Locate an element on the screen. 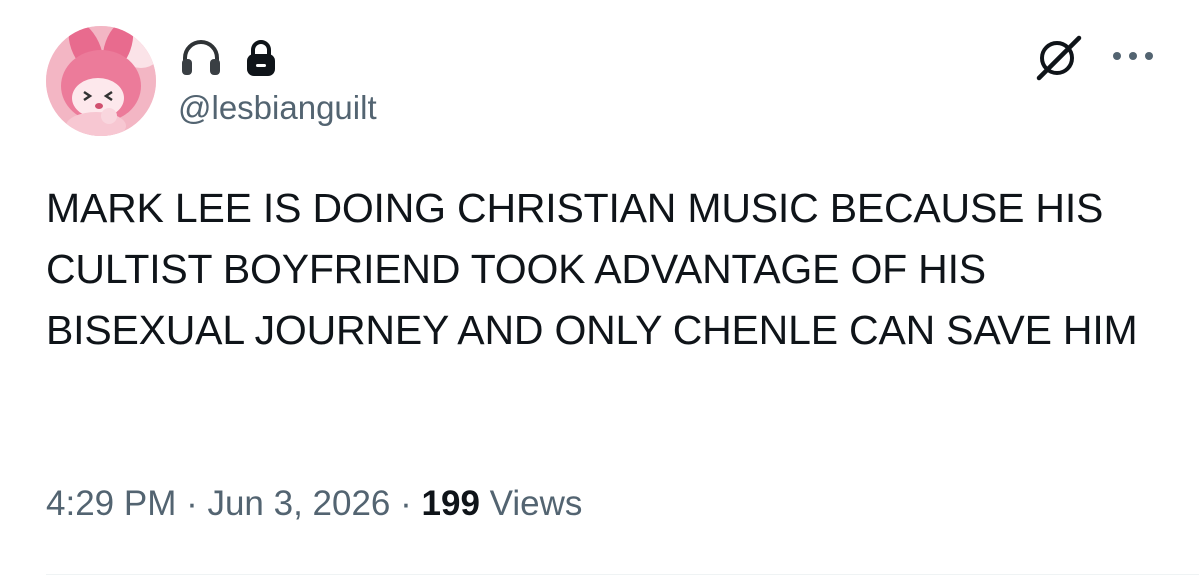  lock-icon is located at coordinates (261, 58).